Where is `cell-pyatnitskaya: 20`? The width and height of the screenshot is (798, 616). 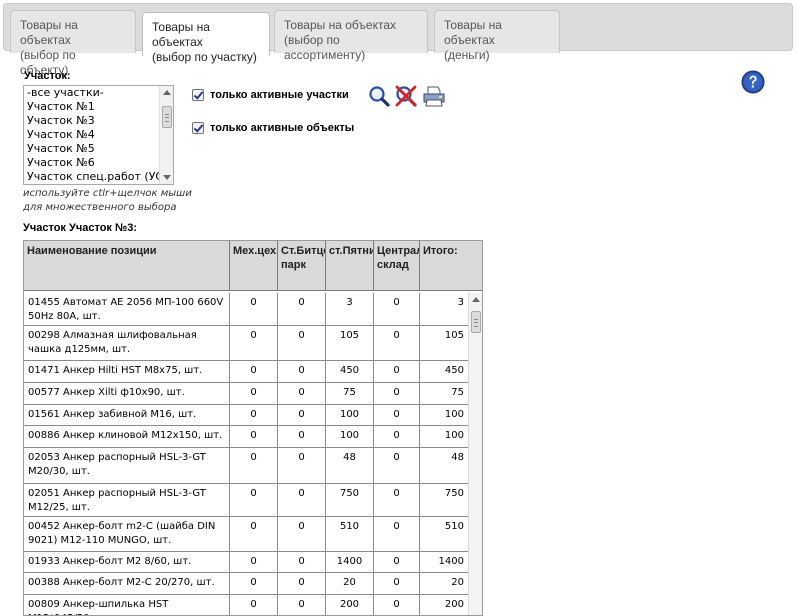 cell-pyatnitskaya: 20 is located at coordinates (350, 583).